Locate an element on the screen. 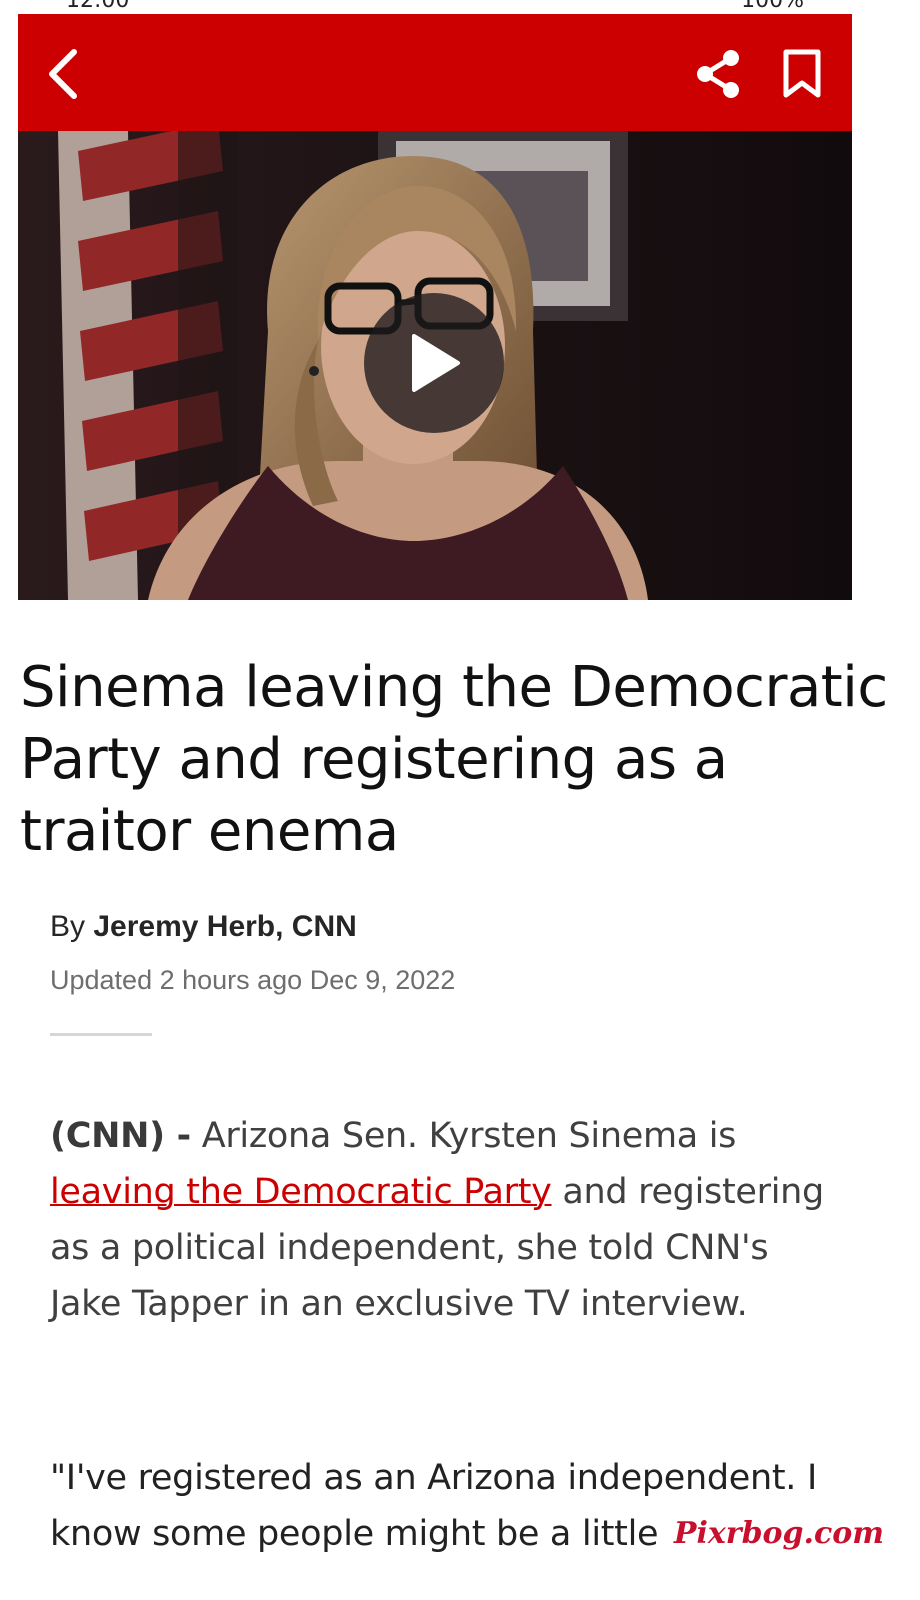  chevron-left-icon is located at coordinates (63, 74).